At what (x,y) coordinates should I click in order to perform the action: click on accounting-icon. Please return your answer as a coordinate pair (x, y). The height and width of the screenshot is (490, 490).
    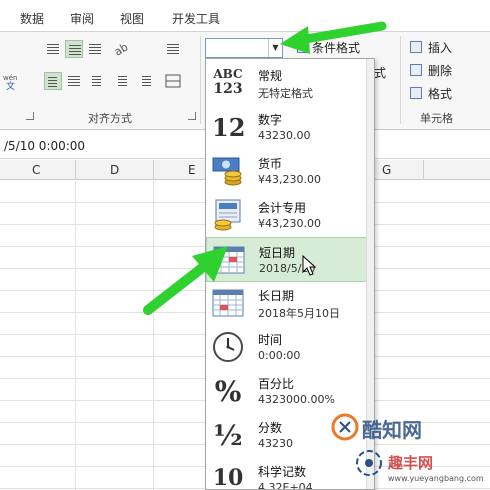
    Looking at the image, I should click on (228, 215).